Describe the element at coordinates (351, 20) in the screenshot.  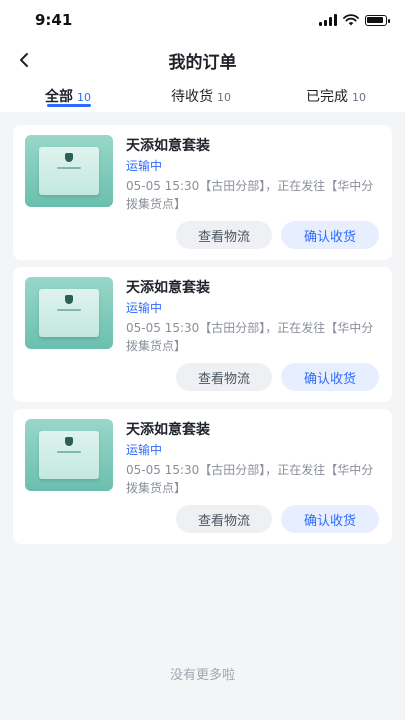
I see `wifi-icon` at that location.